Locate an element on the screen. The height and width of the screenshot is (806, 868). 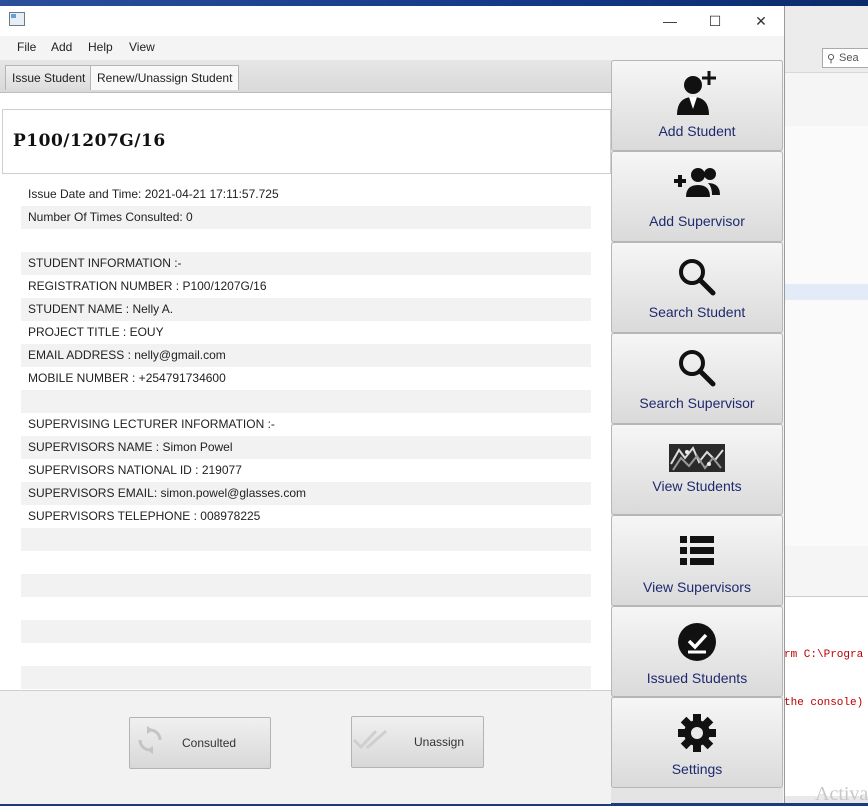
sidebar-item-label: Add Supervisor is located at coordinates (697, 221).